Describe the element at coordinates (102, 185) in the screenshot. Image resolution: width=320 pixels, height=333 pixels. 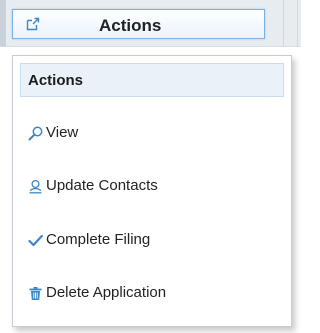
I see `menu-item-label: Update Contacts` at that location.